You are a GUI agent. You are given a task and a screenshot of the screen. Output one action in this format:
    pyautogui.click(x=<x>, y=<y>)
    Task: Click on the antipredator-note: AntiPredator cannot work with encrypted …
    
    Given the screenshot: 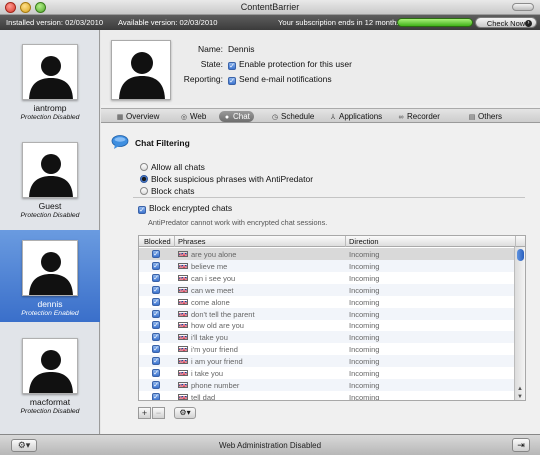 What is the action you would take?
    pyautogui.click(x=238, y=222)
    